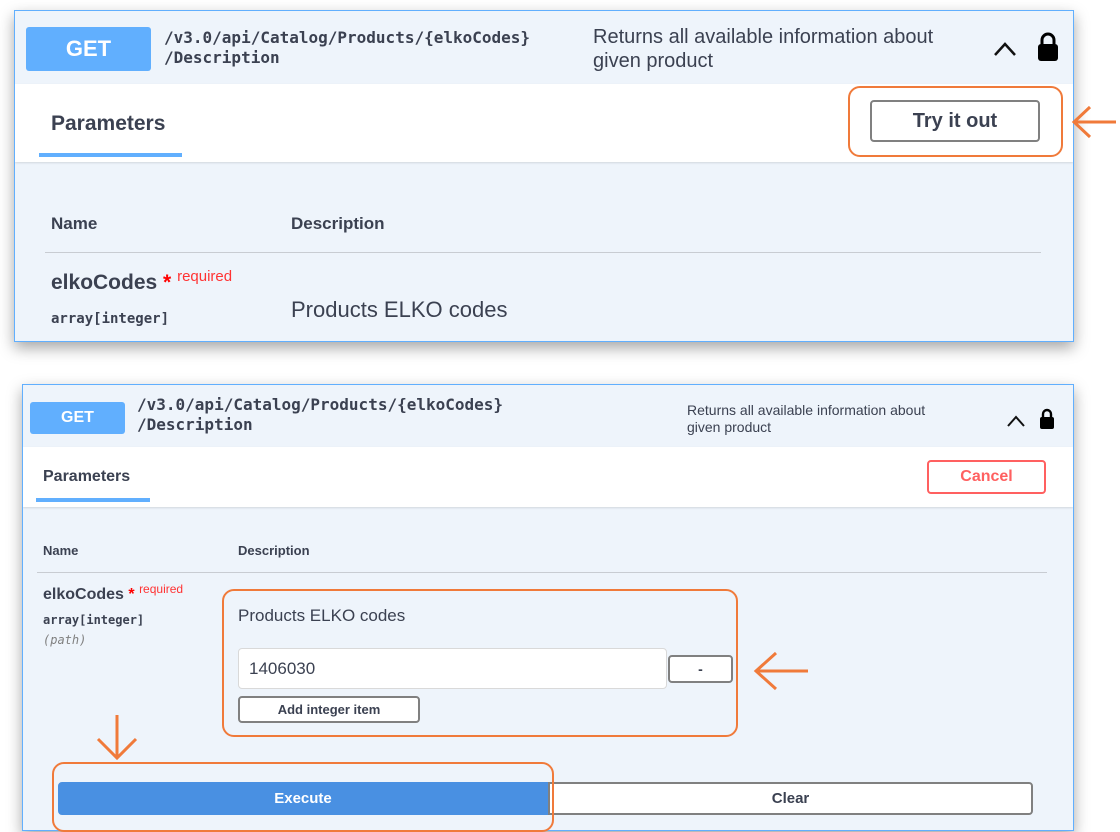 The width and height of the screenshot is (1120, 832). What do you see at coordinates (399, 309) in the screenshot?
I see `parameter-description: Products ELKO codes` at bounding box center [399, 309].